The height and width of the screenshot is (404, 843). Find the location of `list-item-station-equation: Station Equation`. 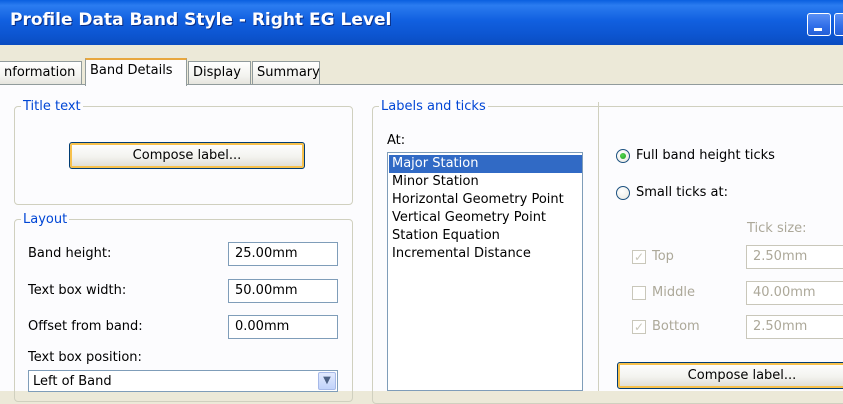

list-item-station-equation: Station Equation is located at coordinates (485, 236).